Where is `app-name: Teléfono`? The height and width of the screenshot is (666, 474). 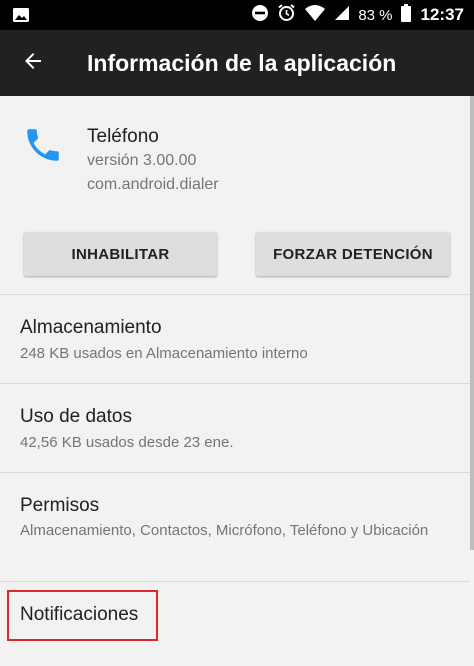 app-name: Teléfono is located at coordinates (123, 136).